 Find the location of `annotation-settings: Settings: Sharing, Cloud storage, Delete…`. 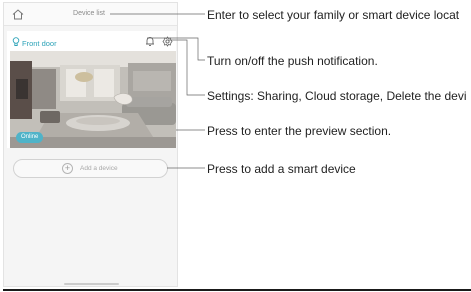

annotation-settings: Settings: Sharing, Cloud storage, Delete… is located at coordinates (337, 96).